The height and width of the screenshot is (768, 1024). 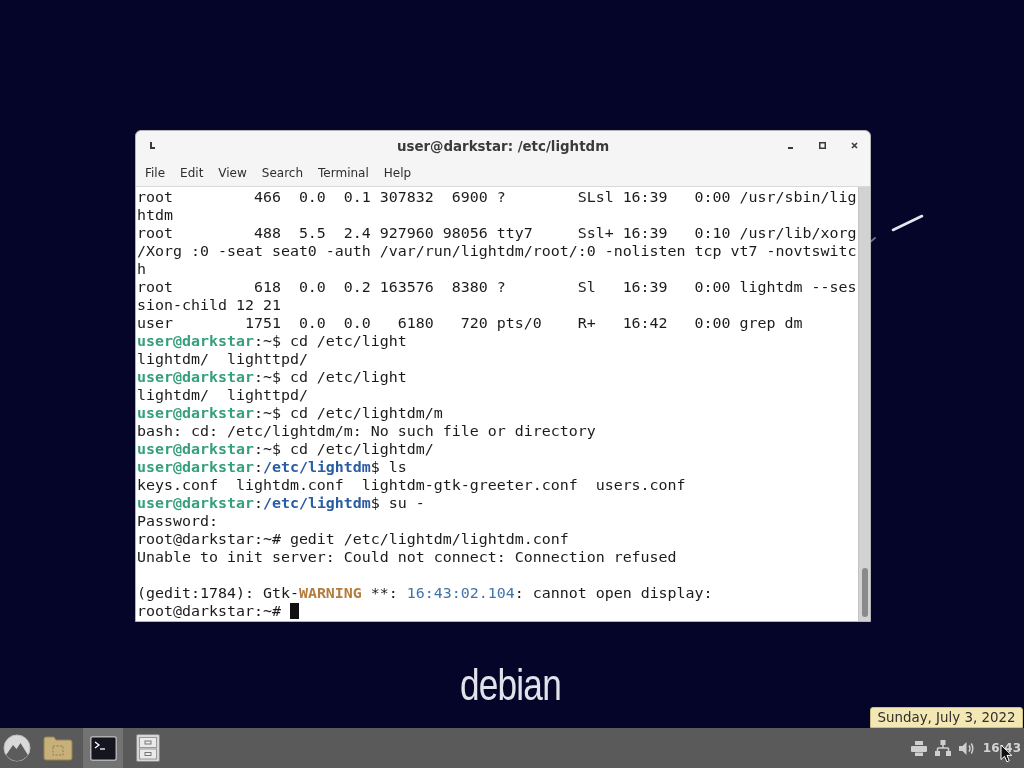 What do you see at coordinates (155, 173) in the screenshot?
I see `menu-item: File` at bounding box center [155, 173].